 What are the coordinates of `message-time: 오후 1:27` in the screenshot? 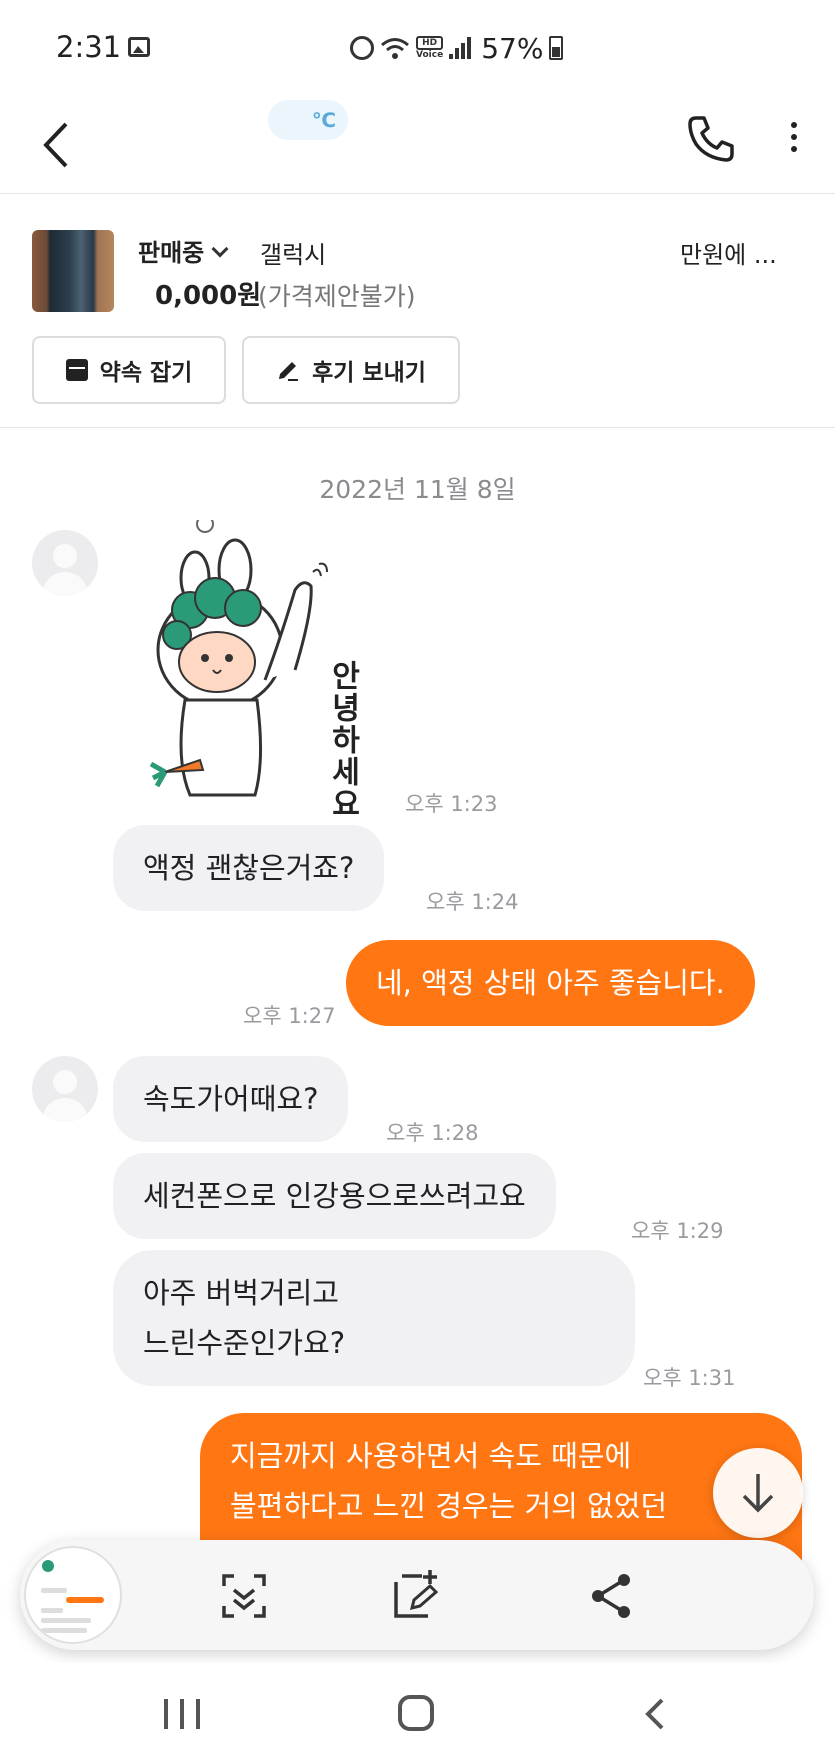 It's located at (289, 1016).